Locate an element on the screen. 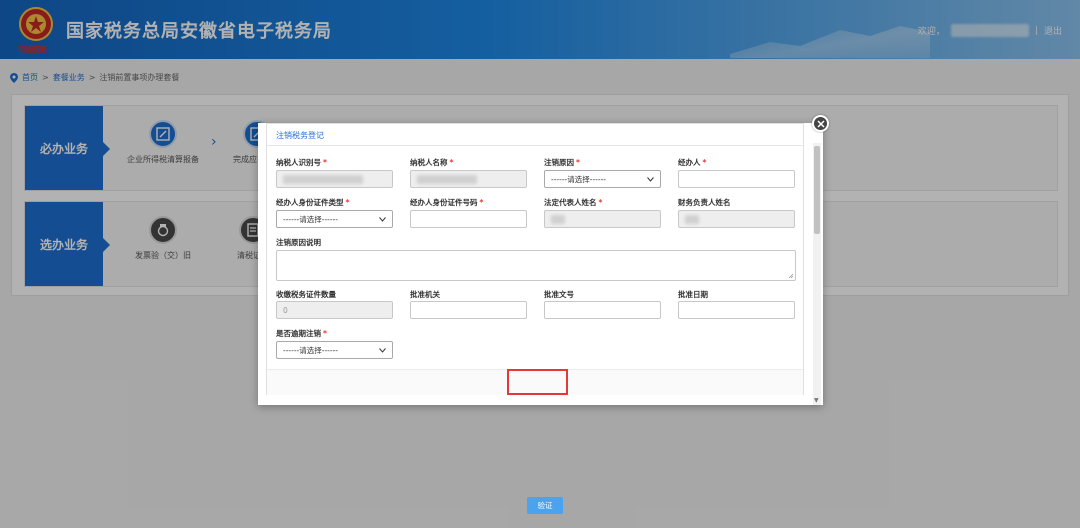 Image resolution: width=1080 pixels, height=528 pixels. reason-desc-label: 注销原因说明 is located at coordinates (298, 242).